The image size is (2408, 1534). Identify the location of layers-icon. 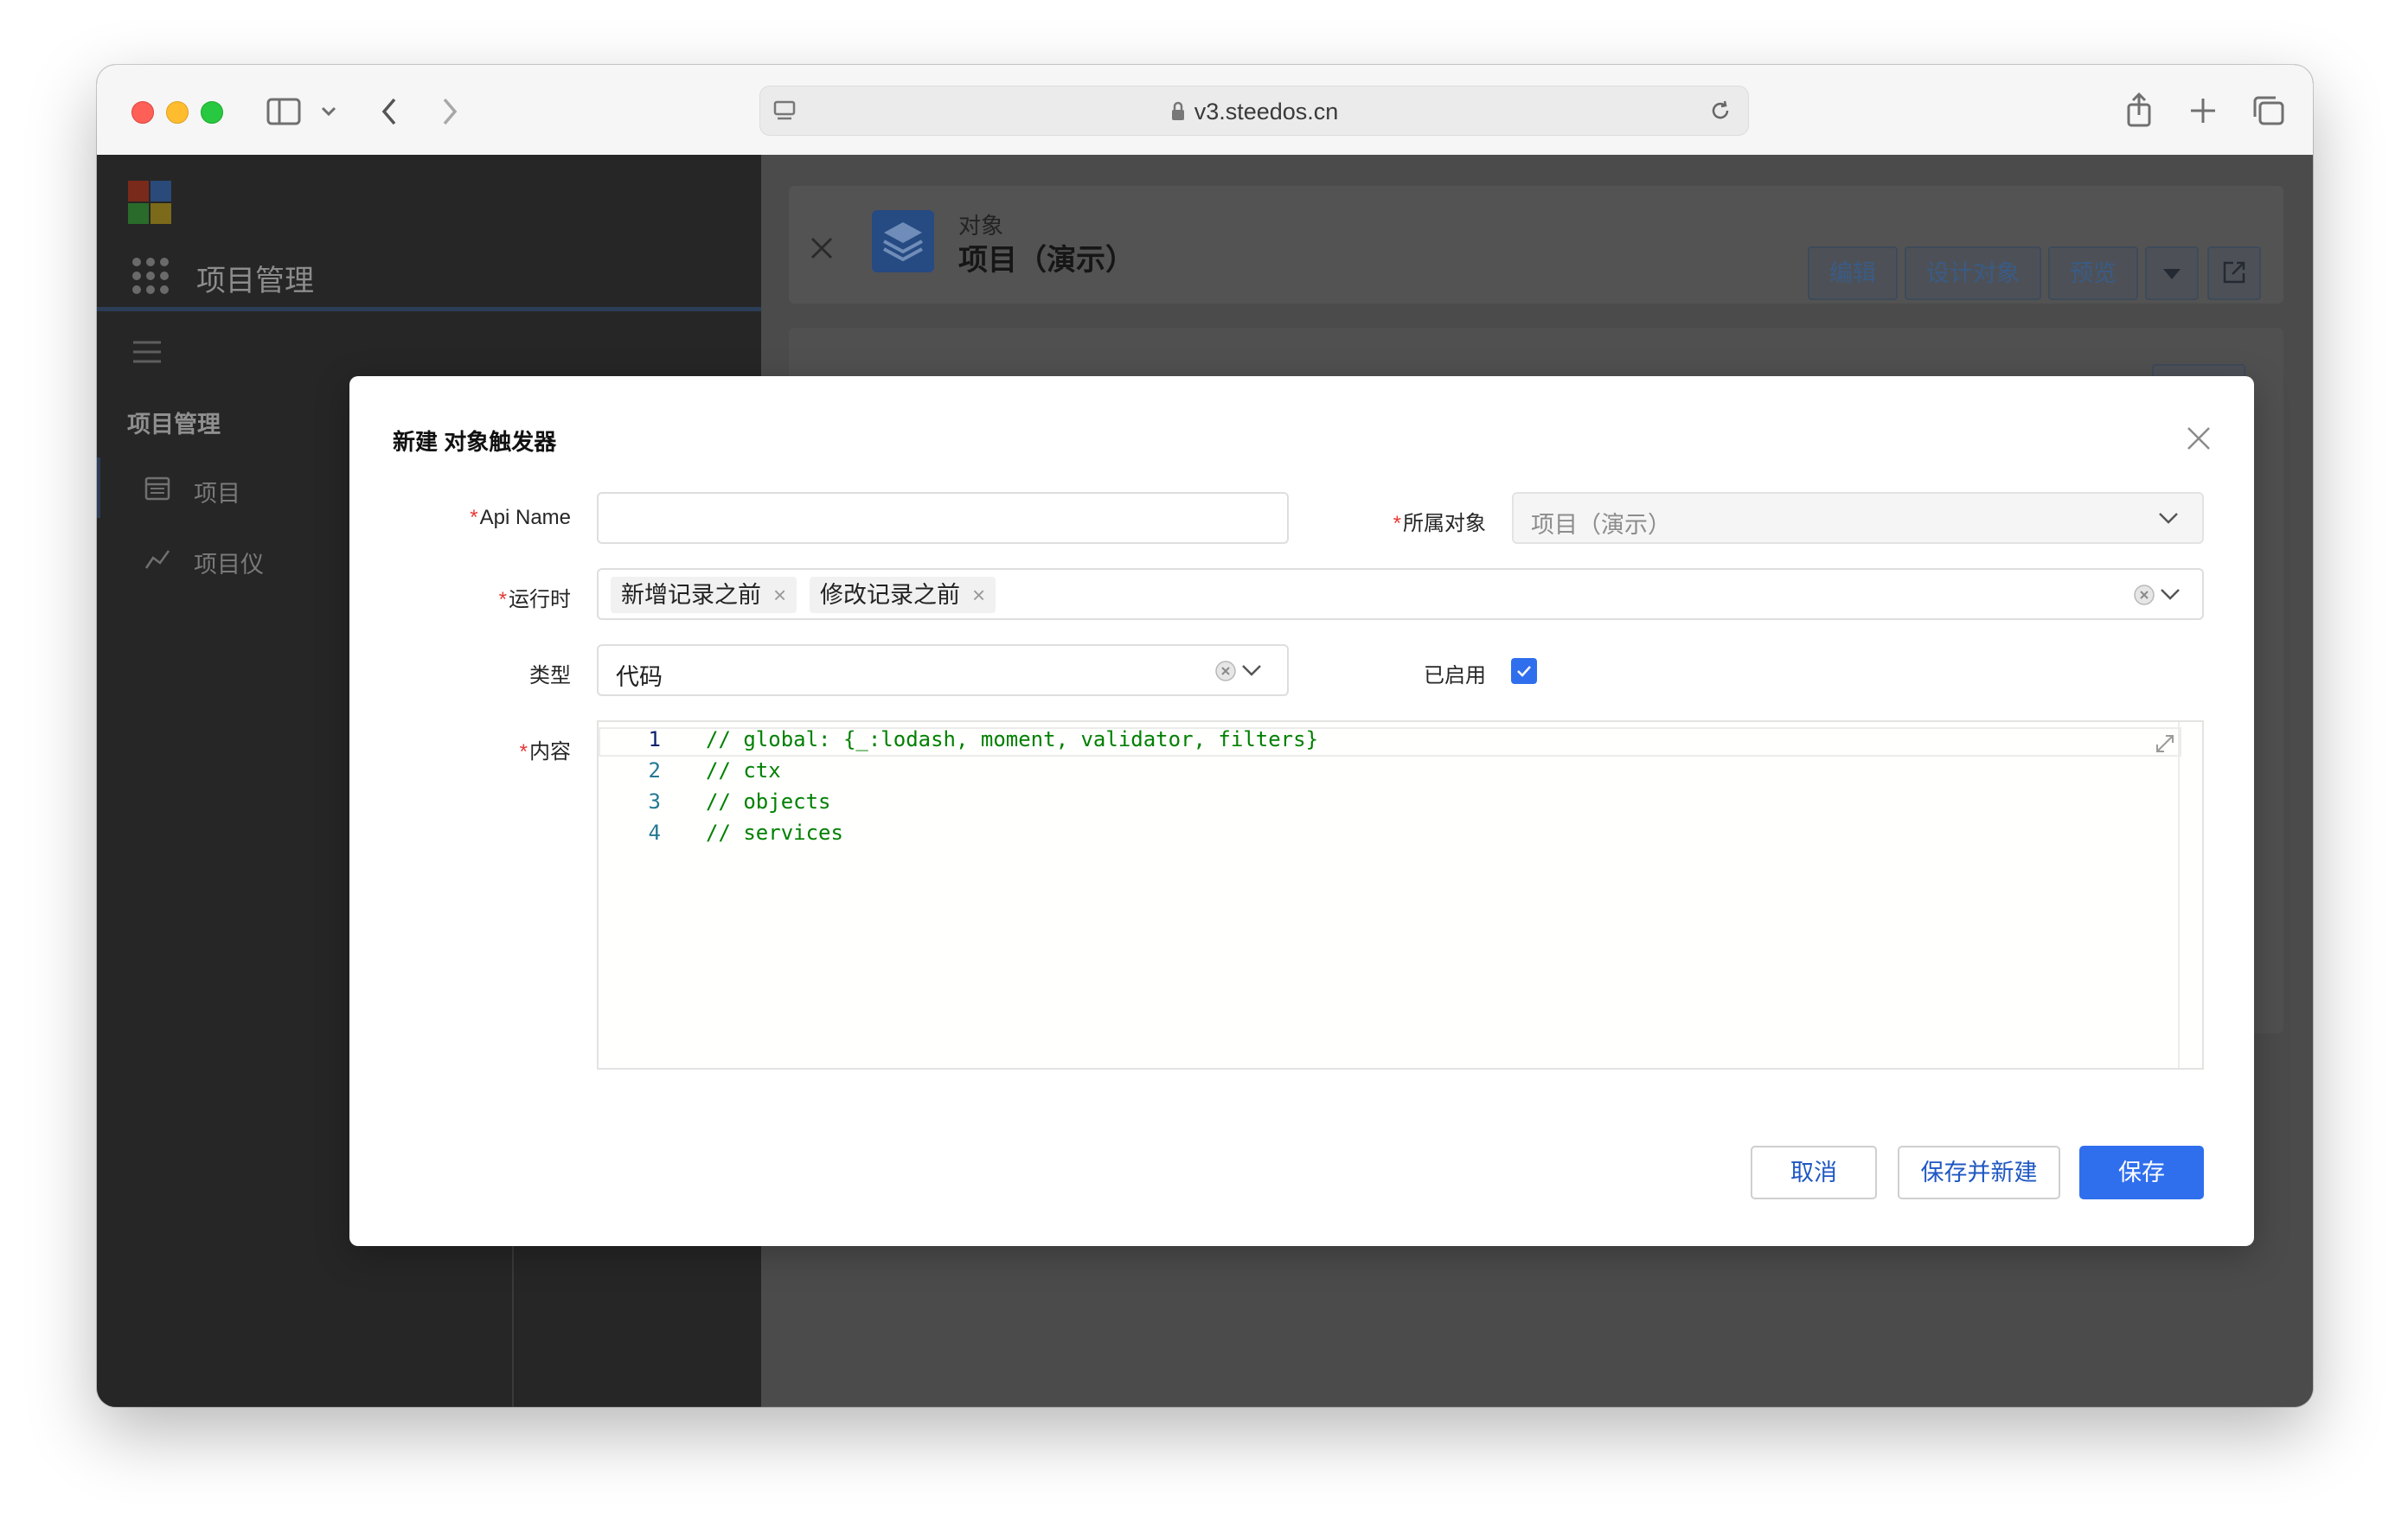
(903, 242).